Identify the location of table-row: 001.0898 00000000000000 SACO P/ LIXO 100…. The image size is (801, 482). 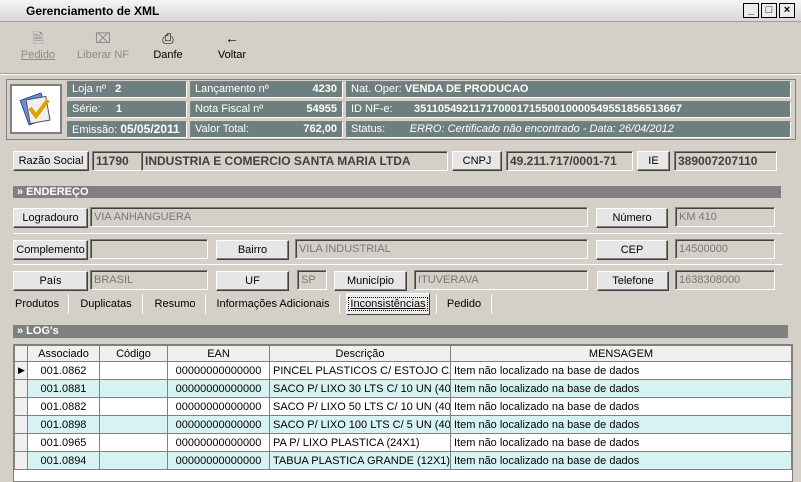
(403, 424).